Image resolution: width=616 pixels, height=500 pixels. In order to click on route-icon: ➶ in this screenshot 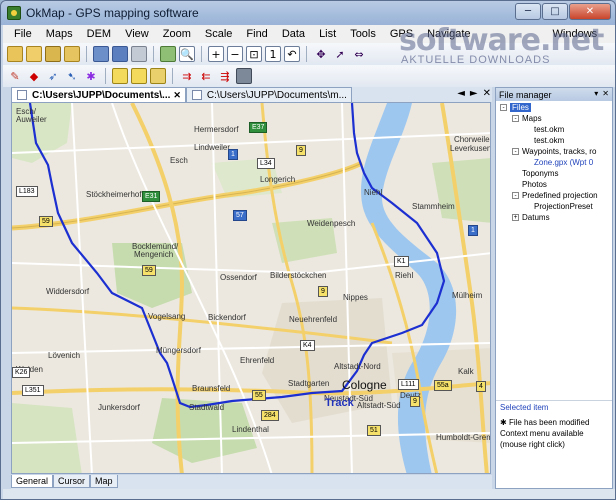, I will do `click(53, 76)`.